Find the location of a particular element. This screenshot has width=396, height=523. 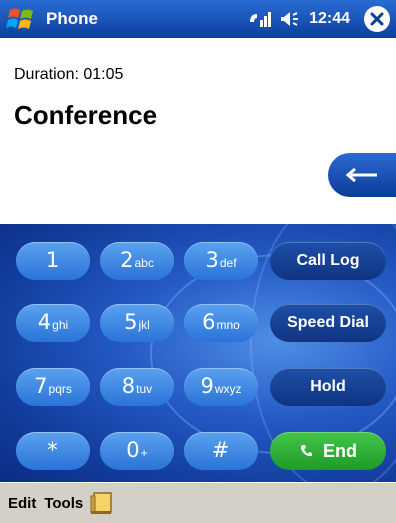

key-5: 5 jkl is located at coordinates (137, 323).